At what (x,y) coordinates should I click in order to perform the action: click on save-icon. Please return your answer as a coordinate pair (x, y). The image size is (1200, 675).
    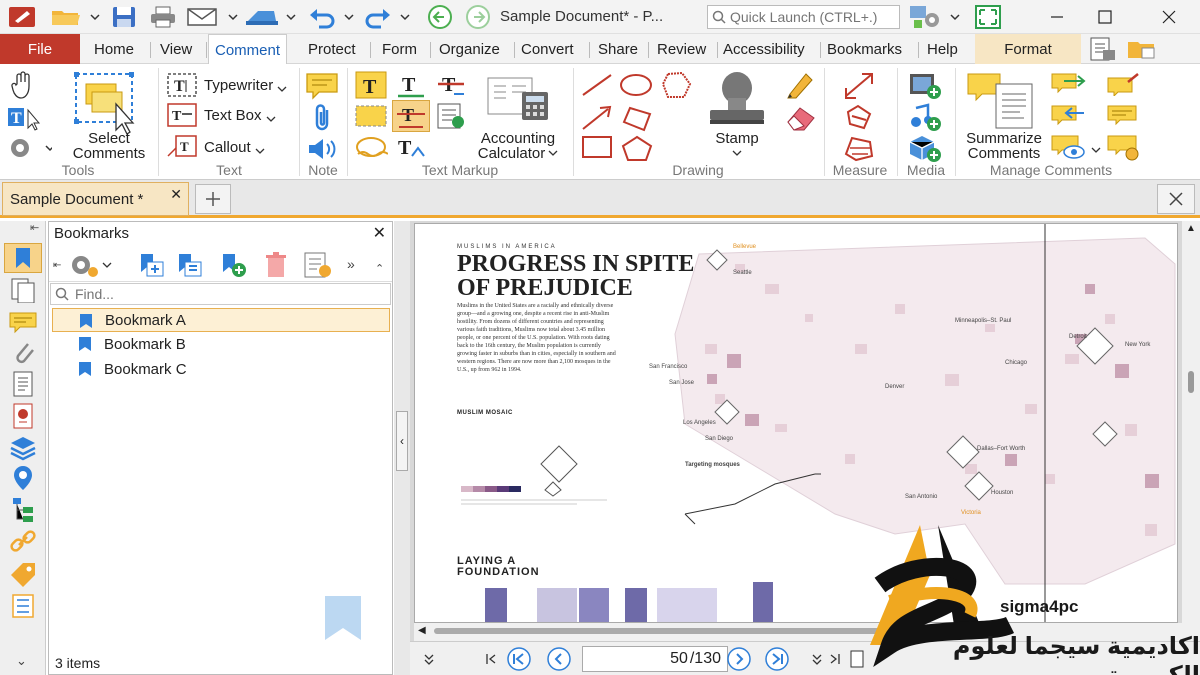
    Looking at the image, I should click on (124, 17).